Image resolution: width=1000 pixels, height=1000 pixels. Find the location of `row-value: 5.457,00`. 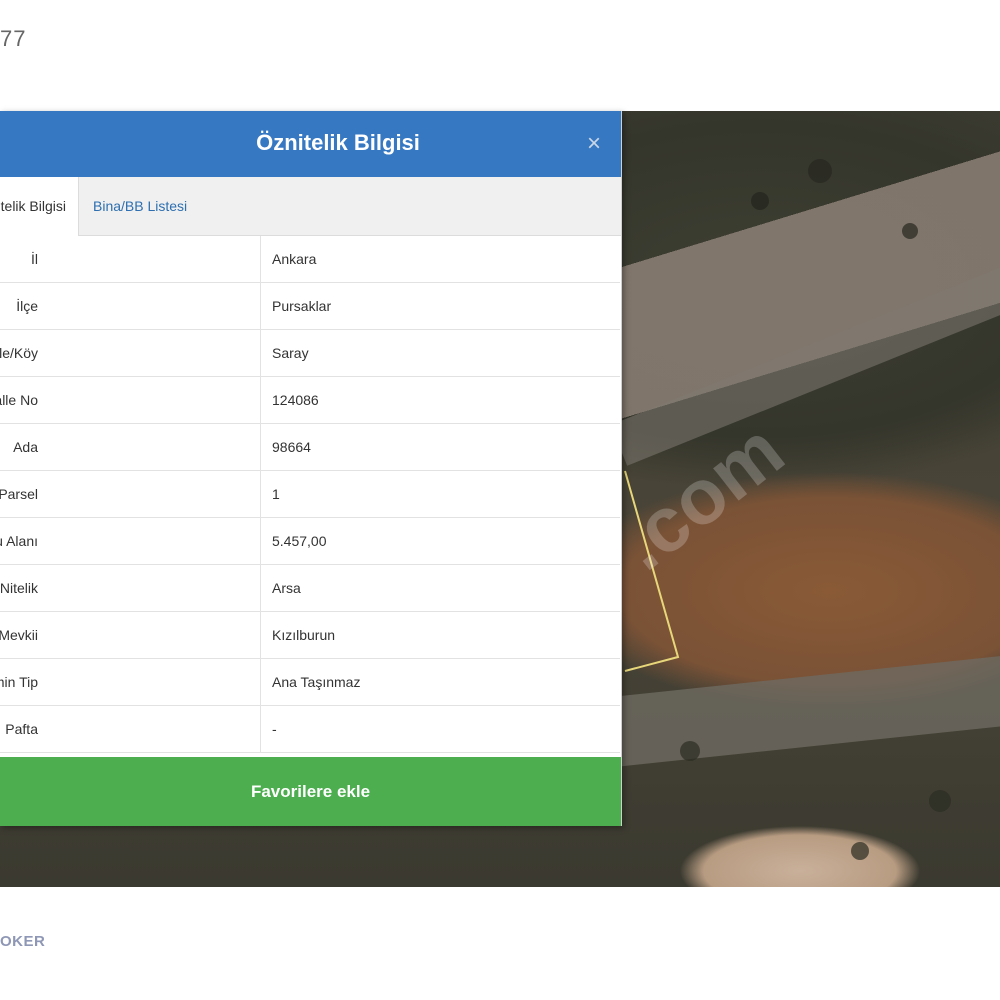

row-value: 5.457,00 is located at coordinates (299, 541).